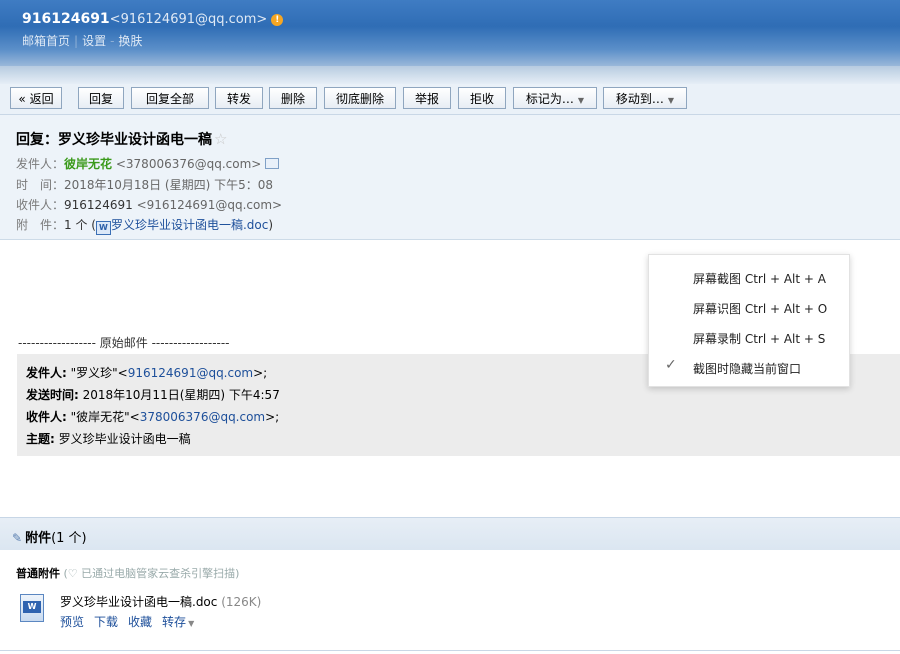 This screenshot has height=654, width=900. I want to click on warning-icon: !, so click(277, 20).